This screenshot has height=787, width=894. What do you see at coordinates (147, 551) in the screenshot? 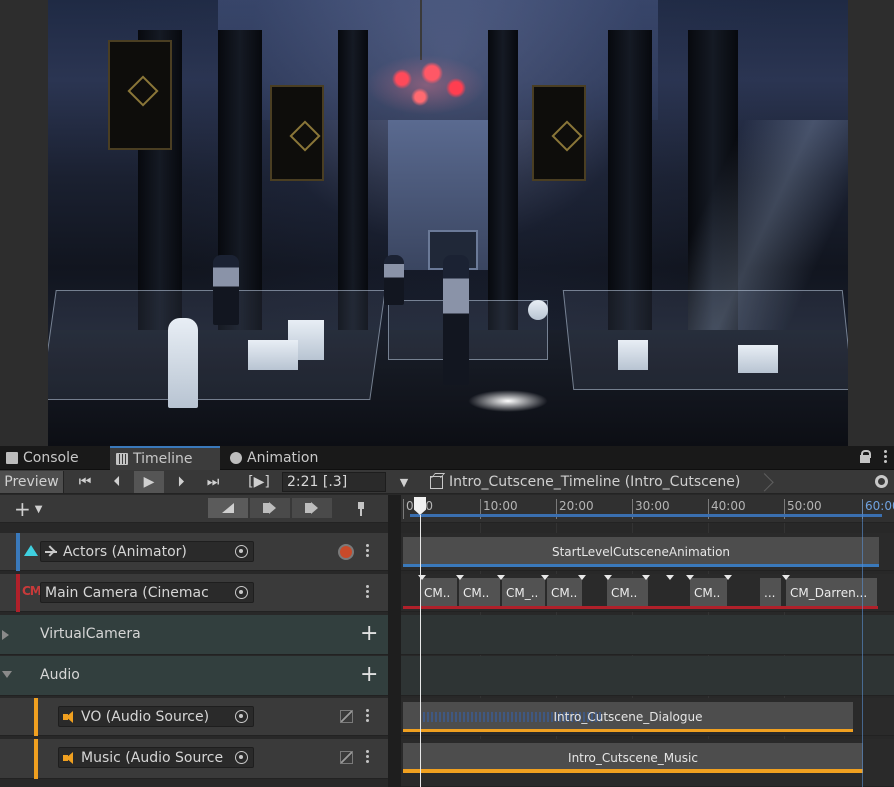
I see `actors-binding-field: Actors (Animator)` at bounding box center [147, 551].